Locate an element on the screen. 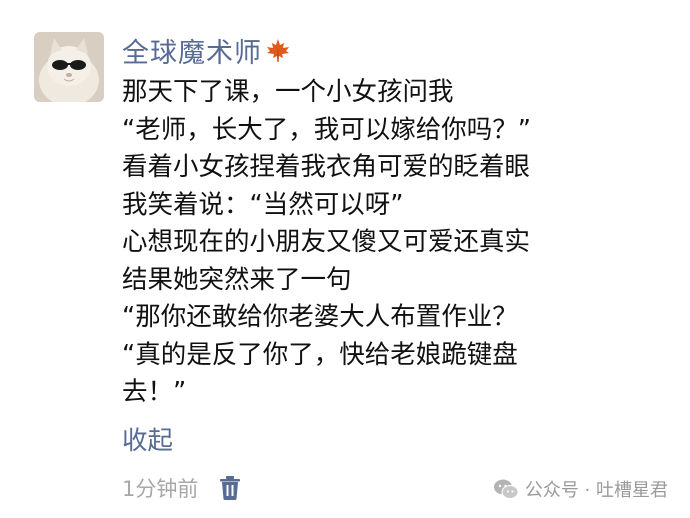 This screenshot has height=518, width=690. post-text-line: “真的是反了你了，快给老娘跪键盘 is located at coordinates (320, 354).